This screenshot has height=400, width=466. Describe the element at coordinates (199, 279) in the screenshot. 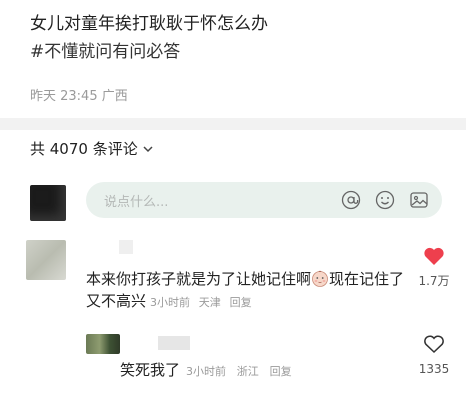

I see `comment-text: 本来你打孩子就是为了让她记住啊` at that location.